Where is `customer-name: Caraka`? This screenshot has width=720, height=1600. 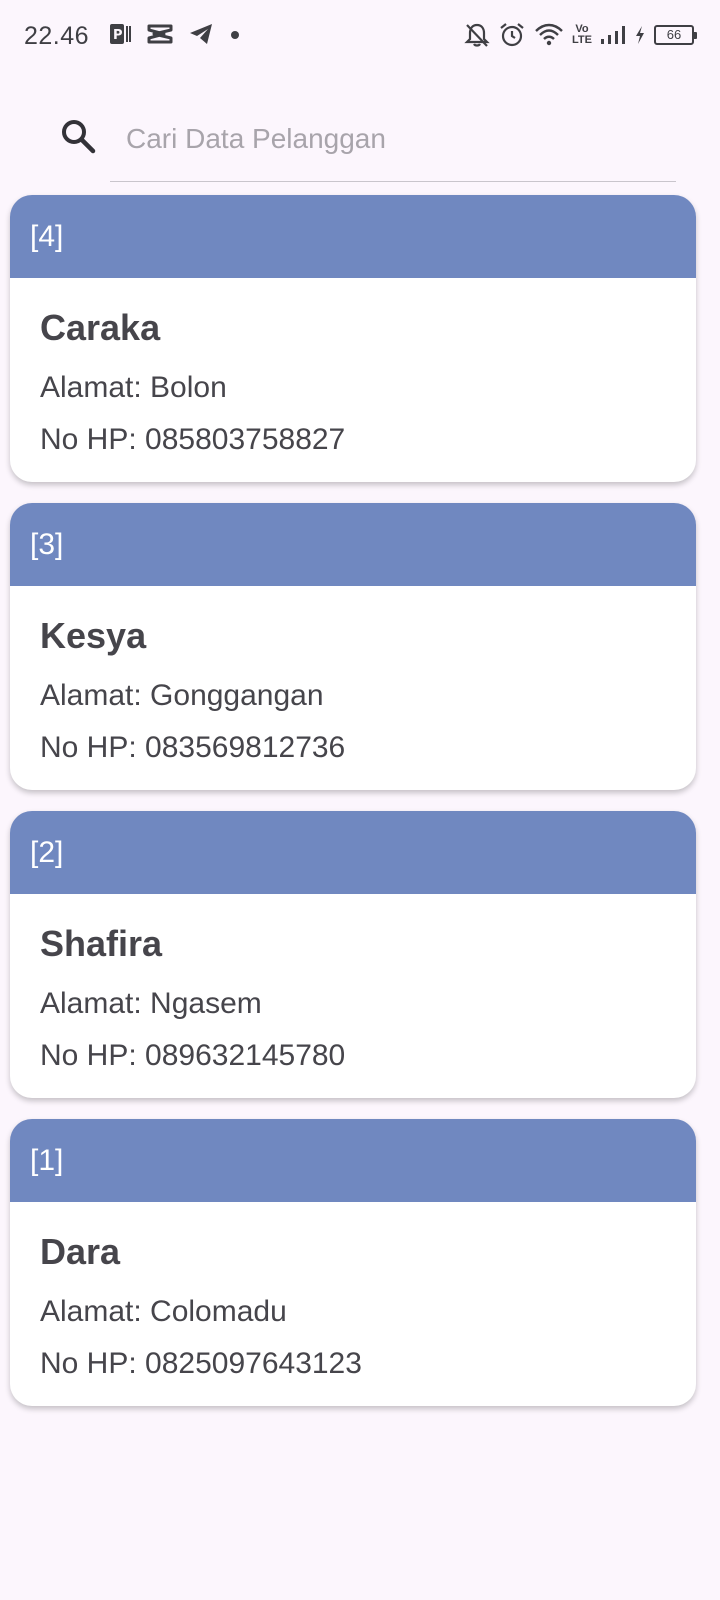
customer-name: Caraka is located at coordinates (100, 327).